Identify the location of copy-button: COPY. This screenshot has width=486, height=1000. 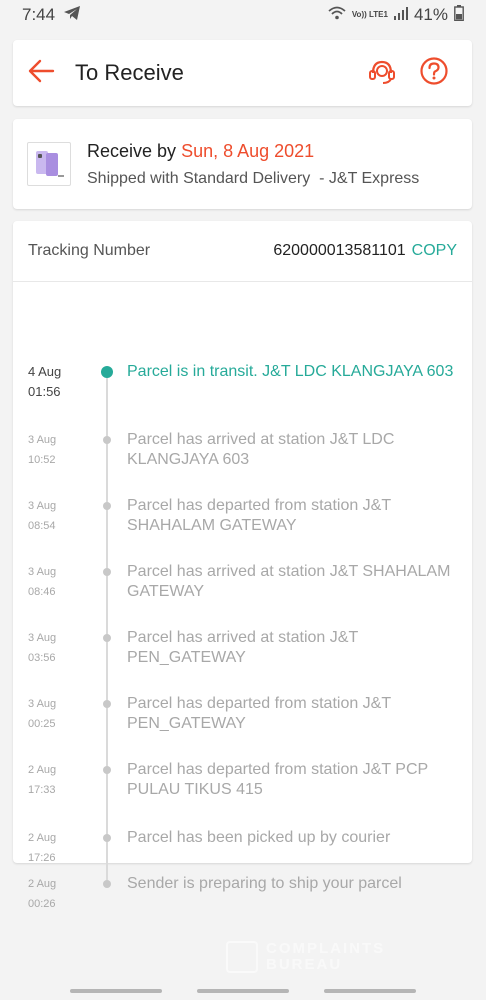
(434, 251).